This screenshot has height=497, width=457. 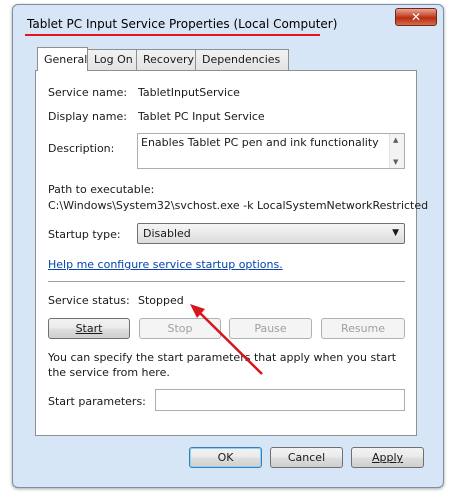 I want to click on path-label: Path to executable:, so click(x=101, y=189).